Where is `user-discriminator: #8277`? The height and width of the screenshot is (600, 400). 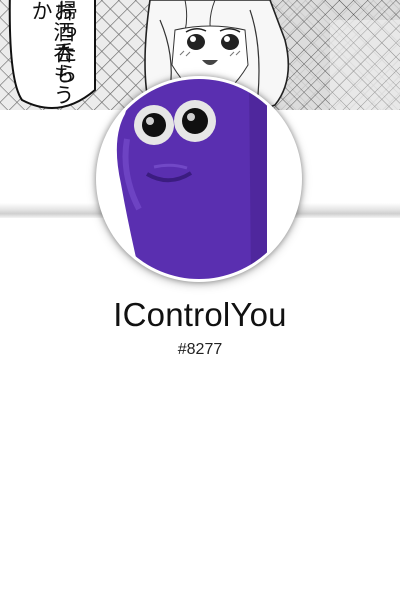
user-discriminator: #8277 is located at coordinates (200, 349).